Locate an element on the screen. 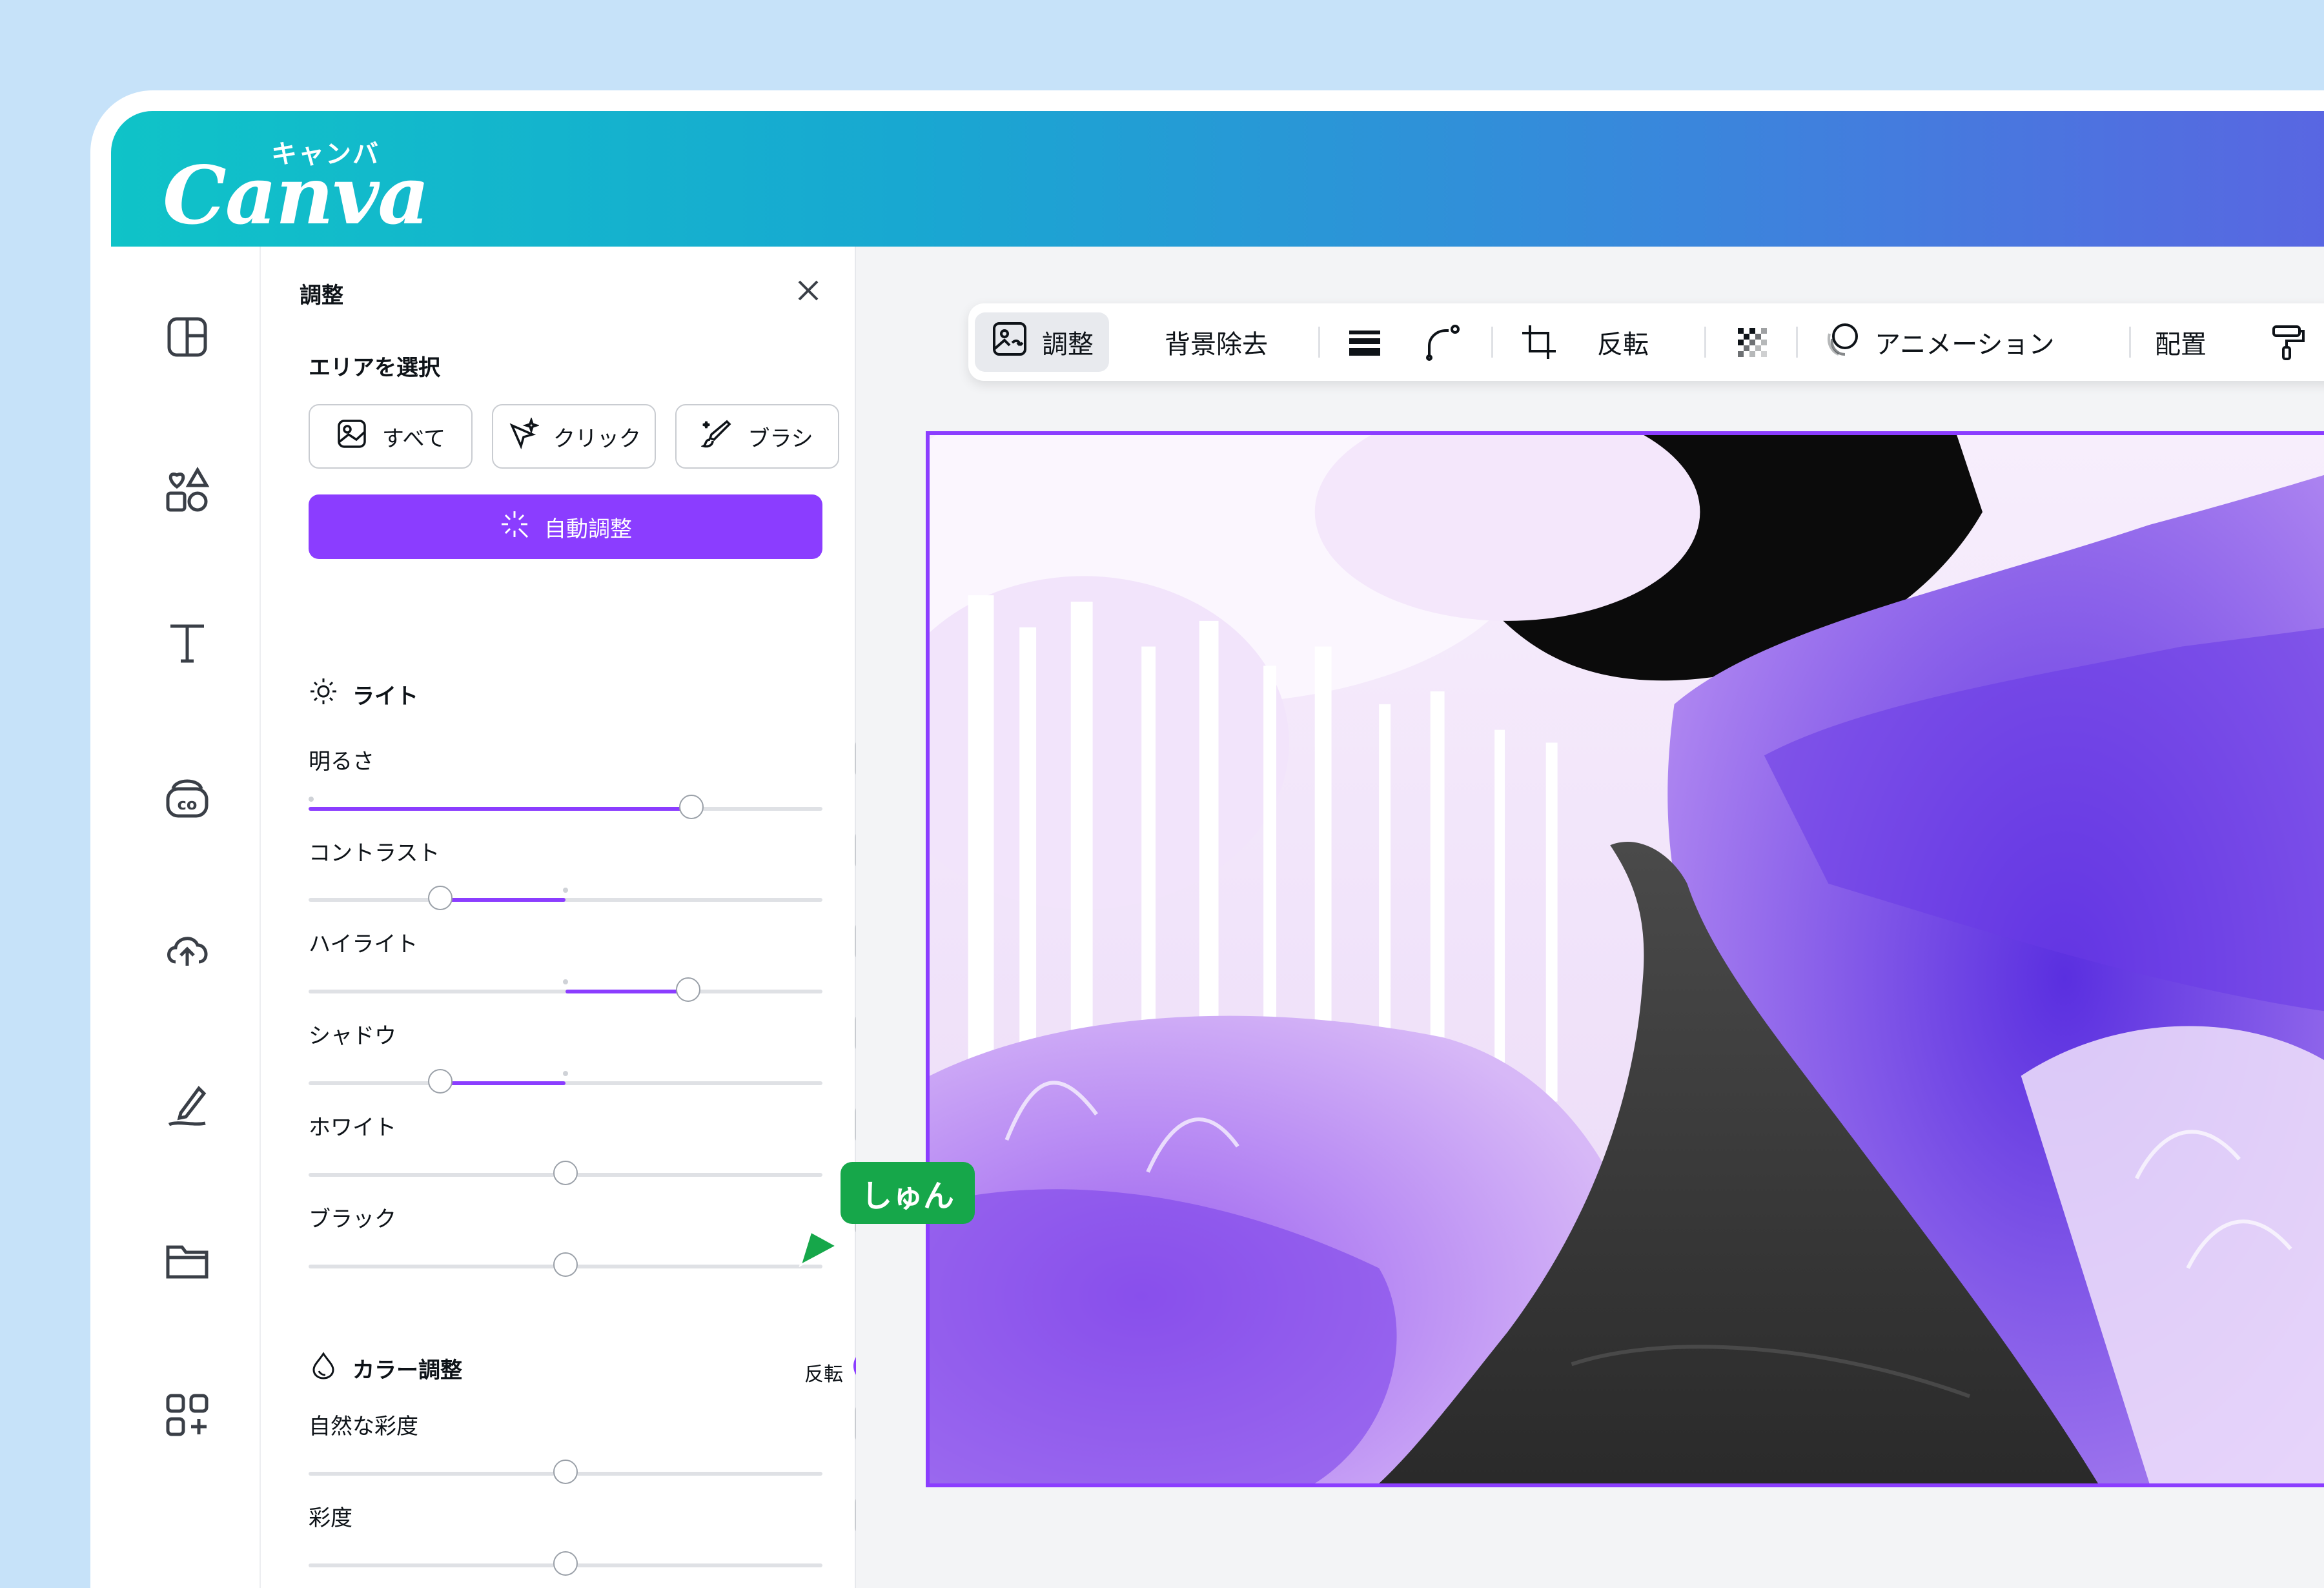 The image size is (2324, 1588). image-toolbar: 調整 背景除去 反転 アニメーション 配置 is located at coordinates (1646, 342).